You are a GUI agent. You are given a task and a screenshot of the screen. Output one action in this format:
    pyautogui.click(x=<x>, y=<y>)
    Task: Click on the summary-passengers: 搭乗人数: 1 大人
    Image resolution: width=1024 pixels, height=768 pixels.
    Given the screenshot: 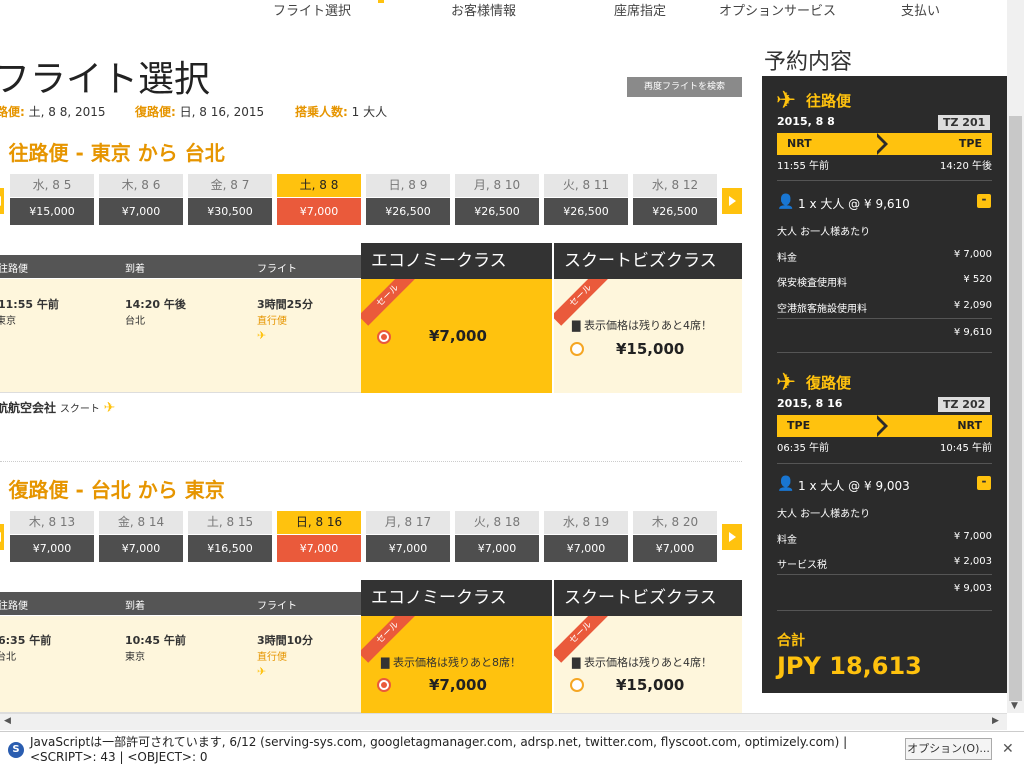 What is the action you would take?
    pyautogui.click(x=341, y=112)
    